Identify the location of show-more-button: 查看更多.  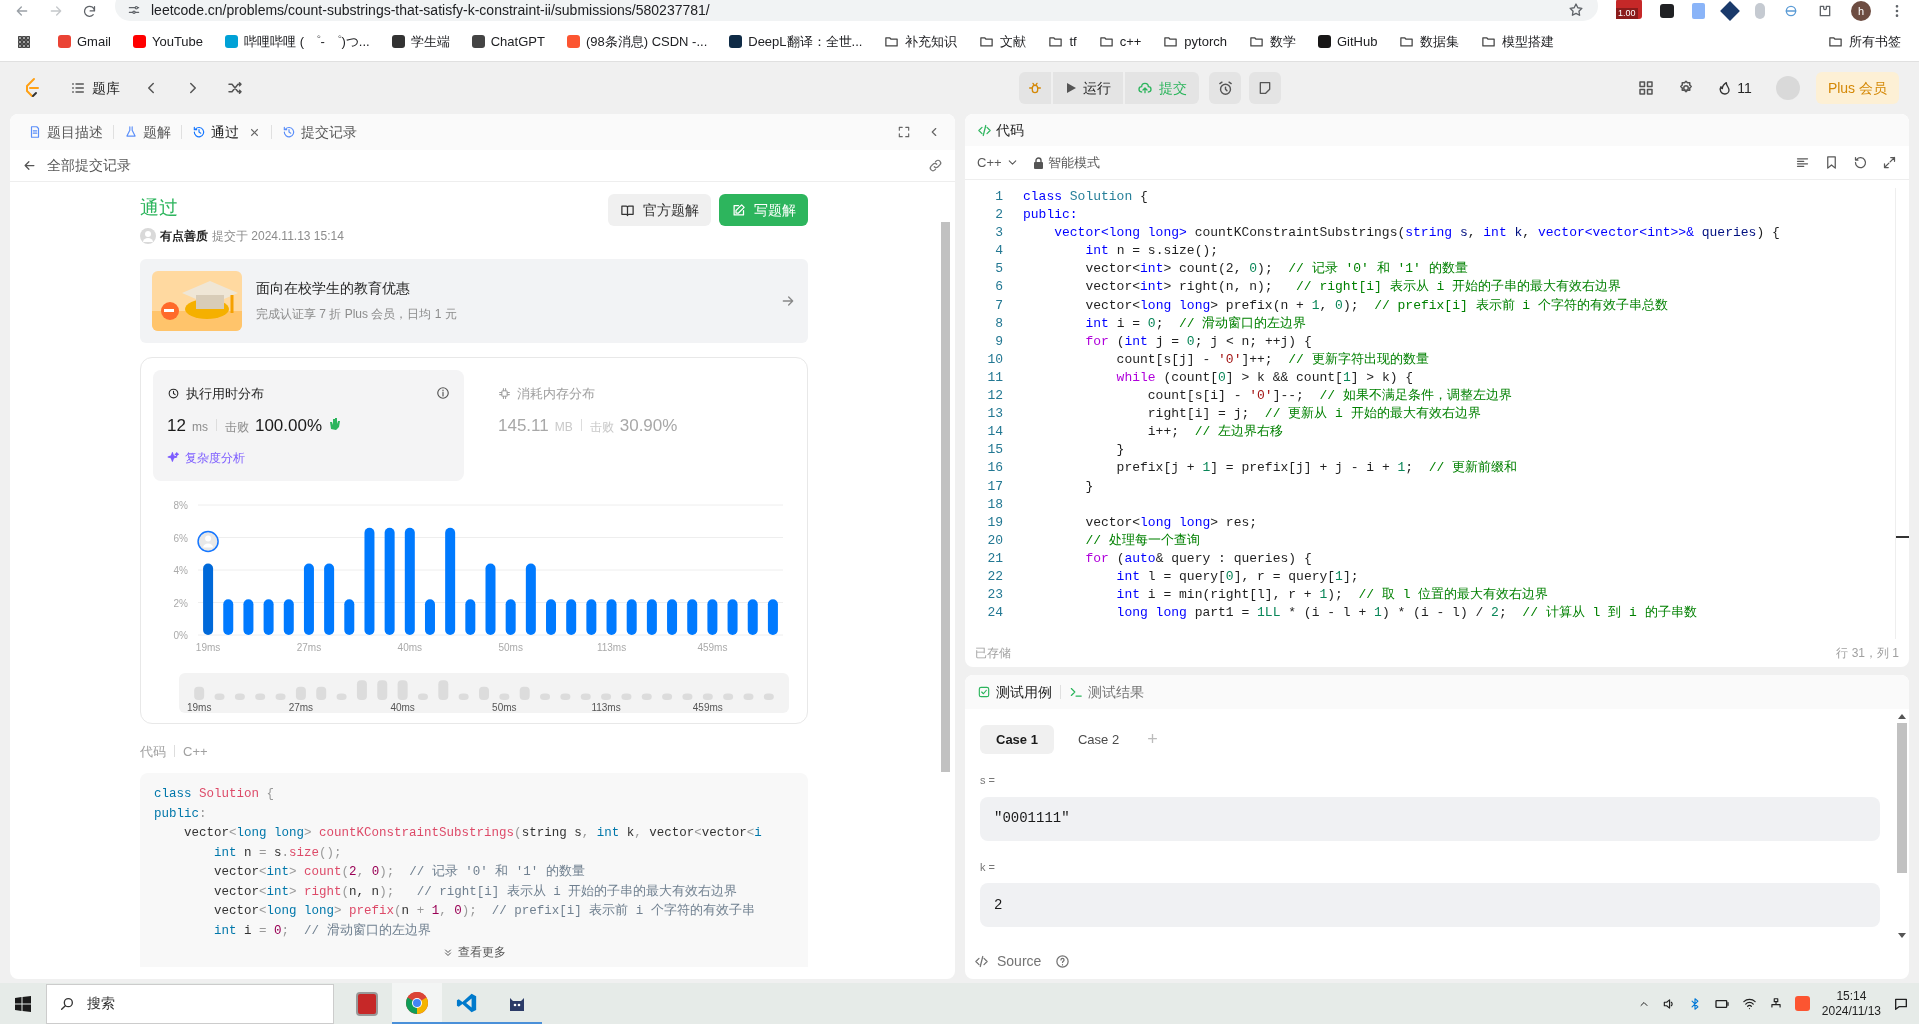
(474, 953).